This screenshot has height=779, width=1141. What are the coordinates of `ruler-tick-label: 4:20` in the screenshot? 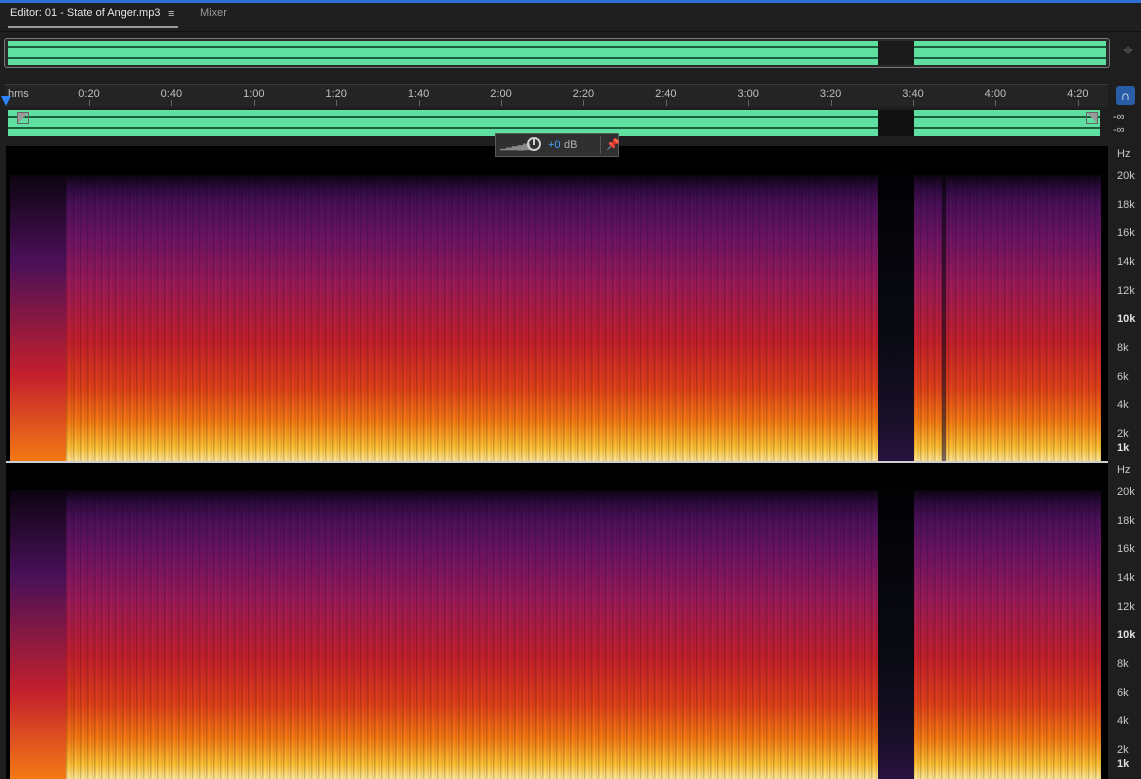 It's located at (1078, 94).